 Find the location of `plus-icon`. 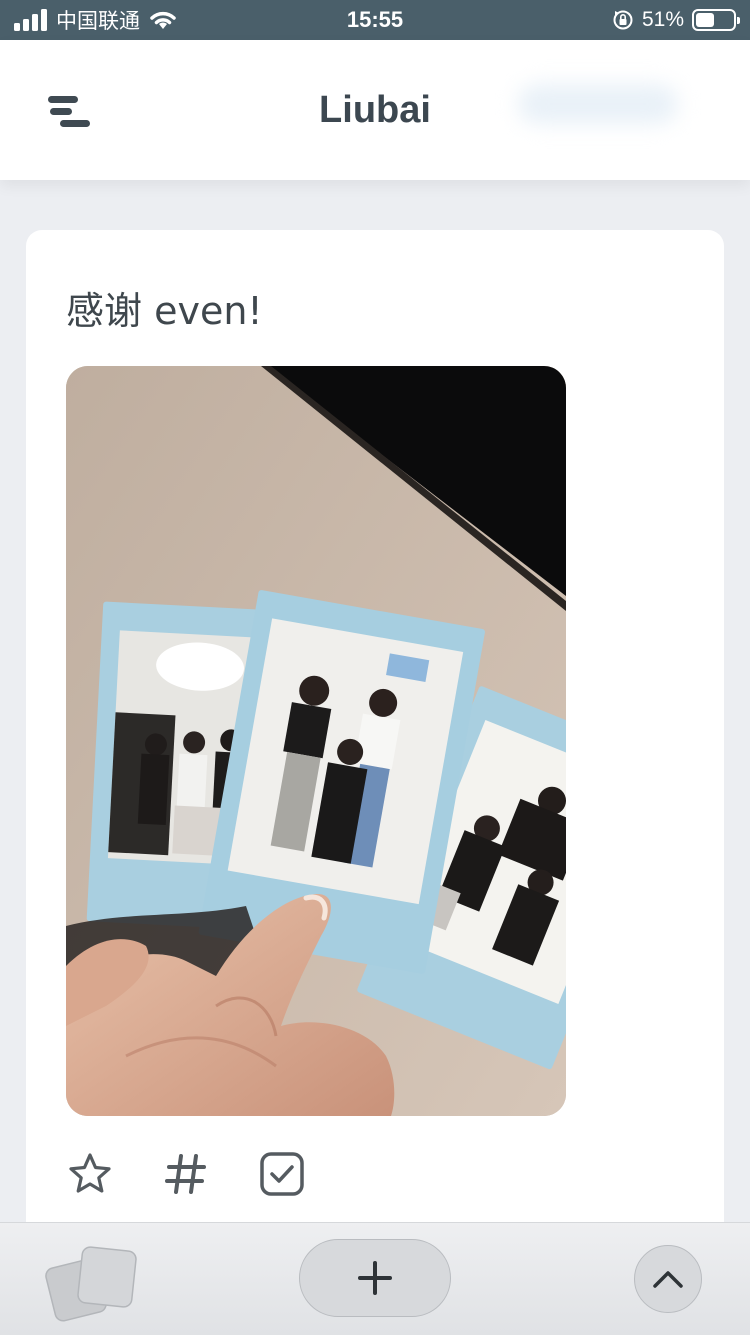

plus-icon is located at coordinates (375, 1278).